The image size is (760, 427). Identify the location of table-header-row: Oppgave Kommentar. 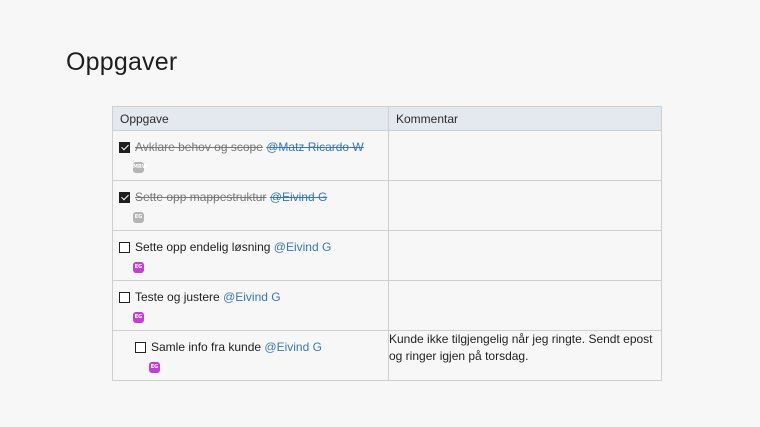
(387, 118).